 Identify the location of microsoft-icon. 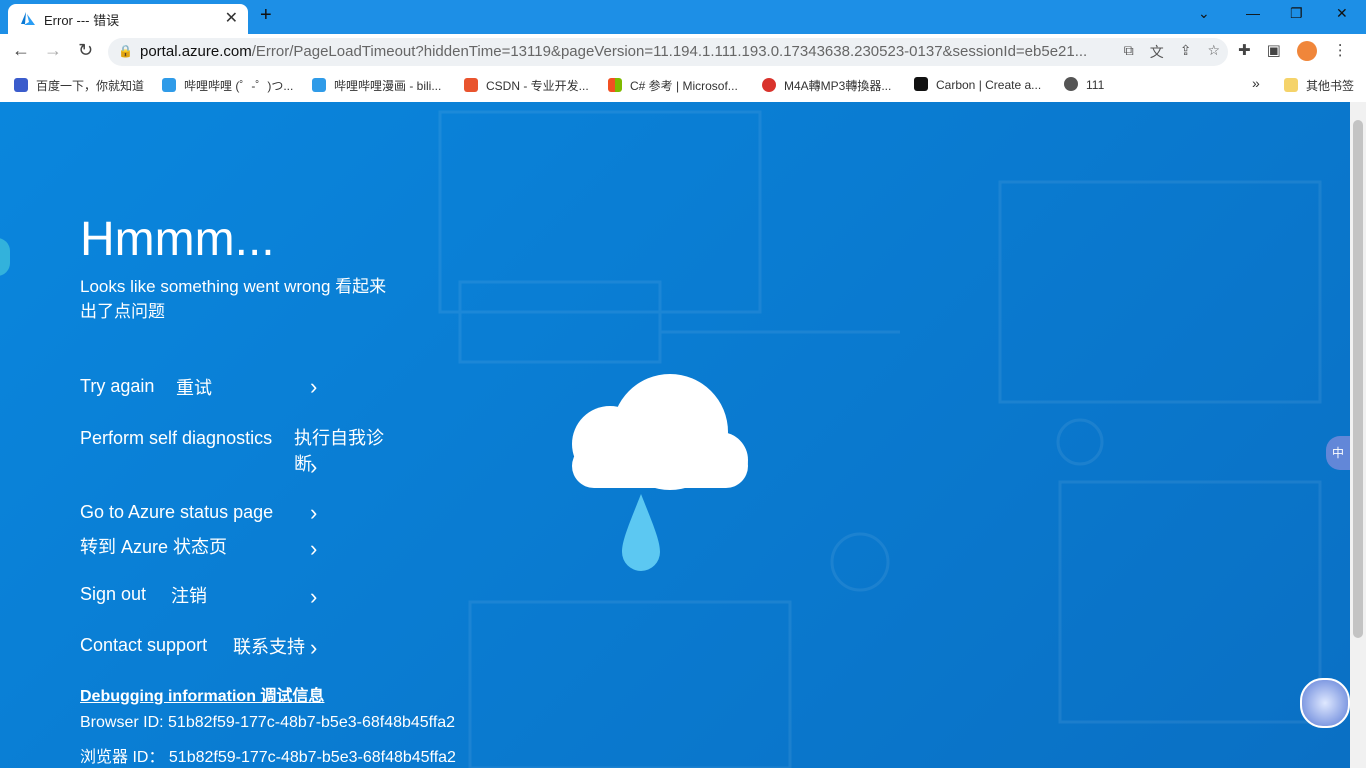
(615, 85).